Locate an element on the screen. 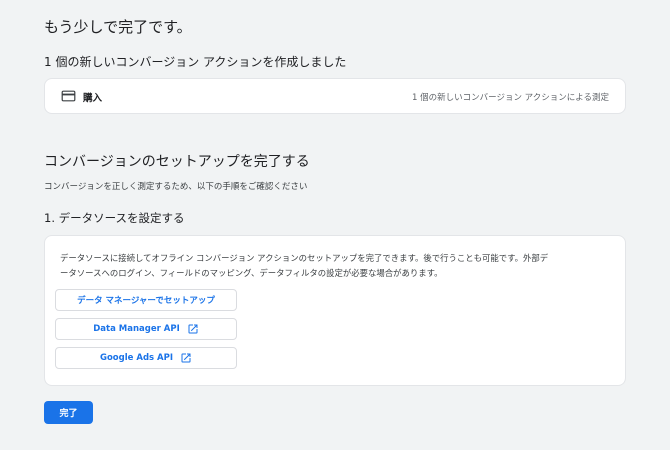 The height and width of the screenshot is (450, 670). done-button: 完了 is located at coordinates (68, 412).